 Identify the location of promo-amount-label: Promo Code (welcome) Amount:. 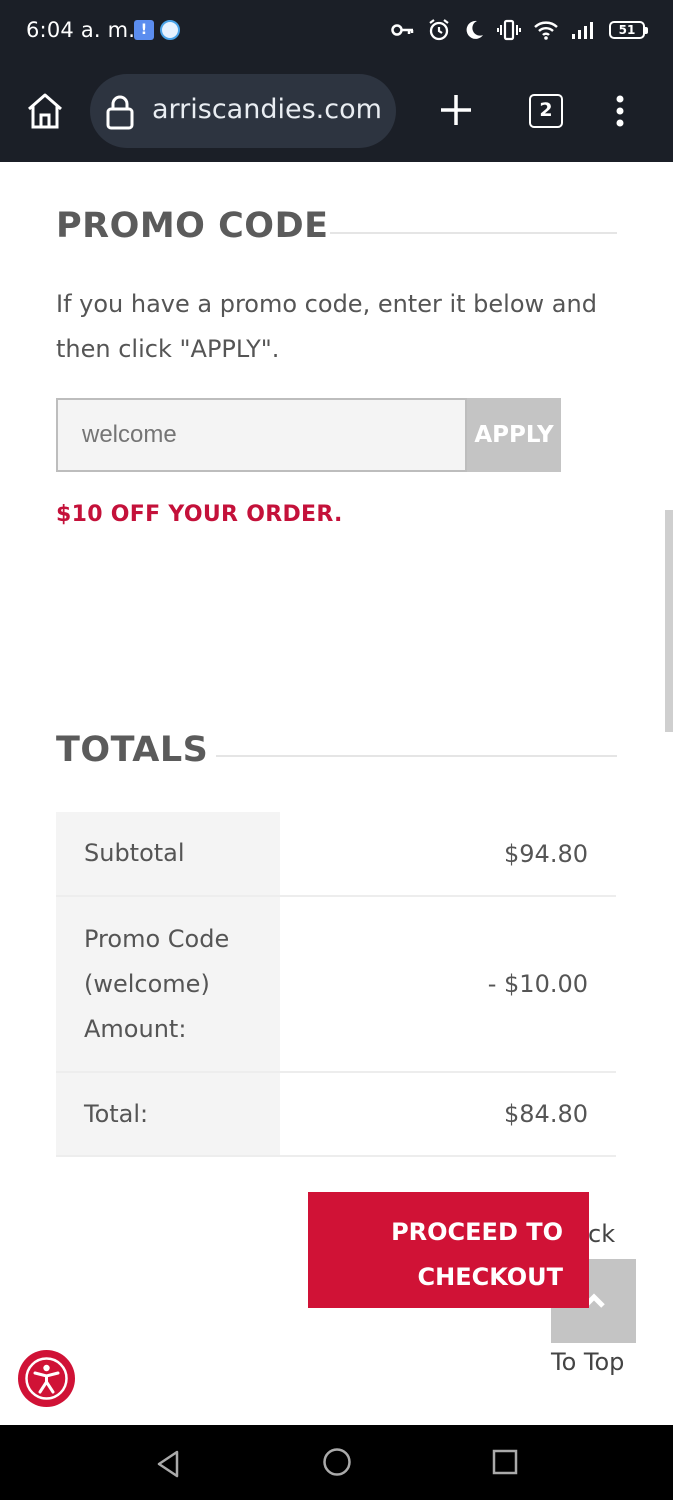
(168, 984).